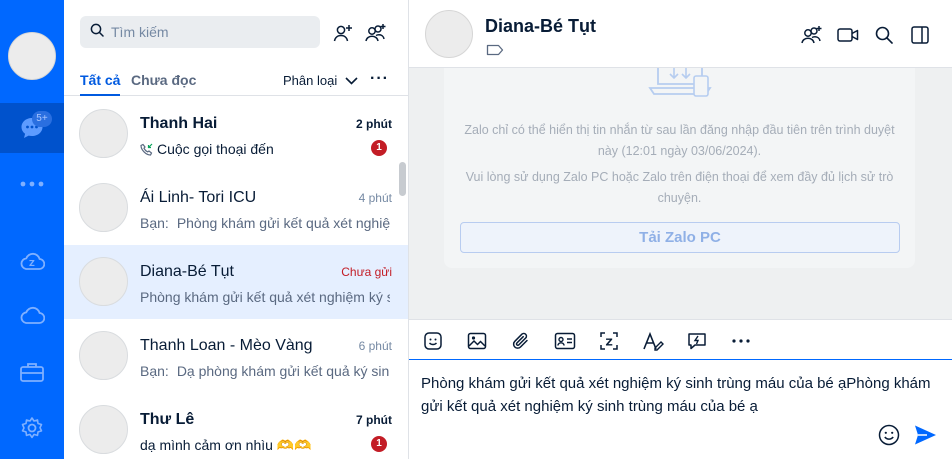 This screenshot has width=952, height=459. I want to click on video-call-icon, so click(848, 35).